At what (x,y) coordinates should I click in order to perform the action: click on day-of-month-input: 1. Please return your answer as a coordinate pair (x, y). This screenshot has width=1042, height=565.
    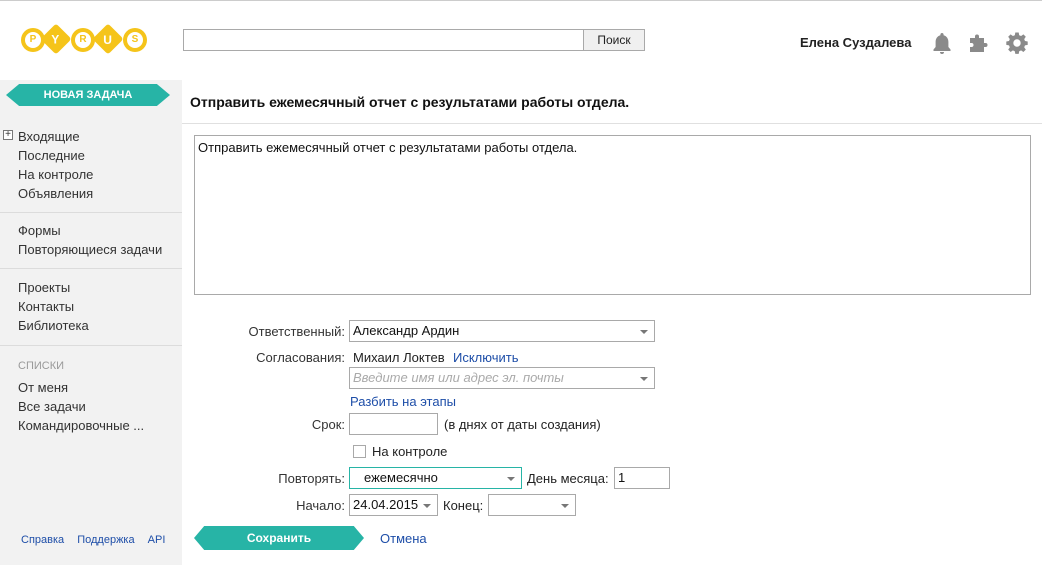
    Looking at the image, I should click on (642, 478).